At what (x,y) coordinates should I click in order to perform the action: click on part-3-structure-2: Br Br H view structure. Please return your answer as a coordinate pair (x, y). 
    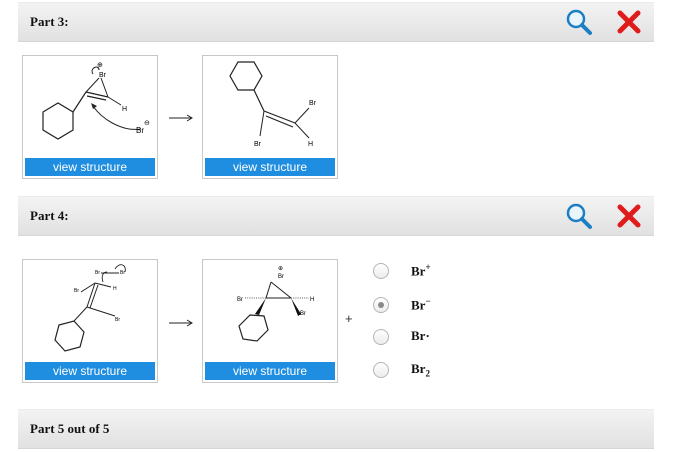
    Looking at the image, I should click on (270, 117).